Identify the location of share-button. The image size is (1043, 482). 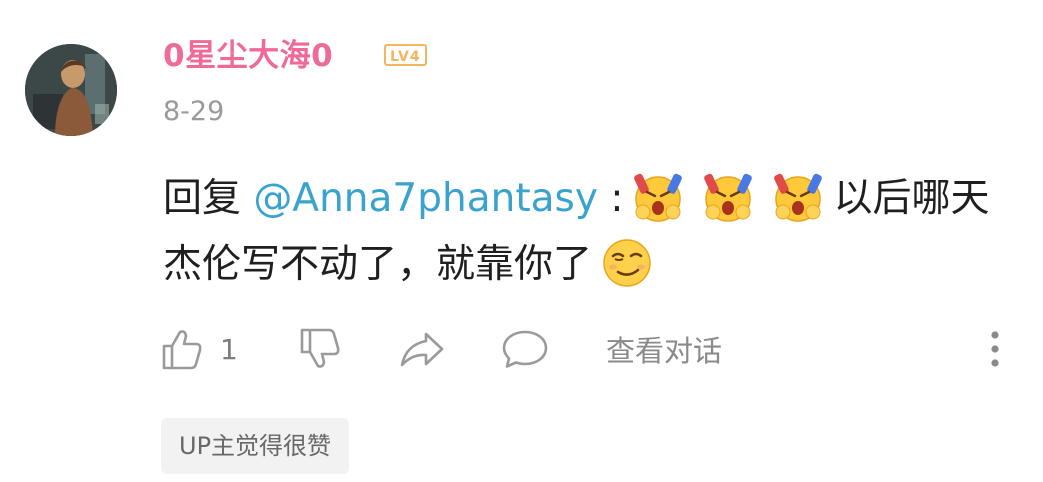
(422, 349).